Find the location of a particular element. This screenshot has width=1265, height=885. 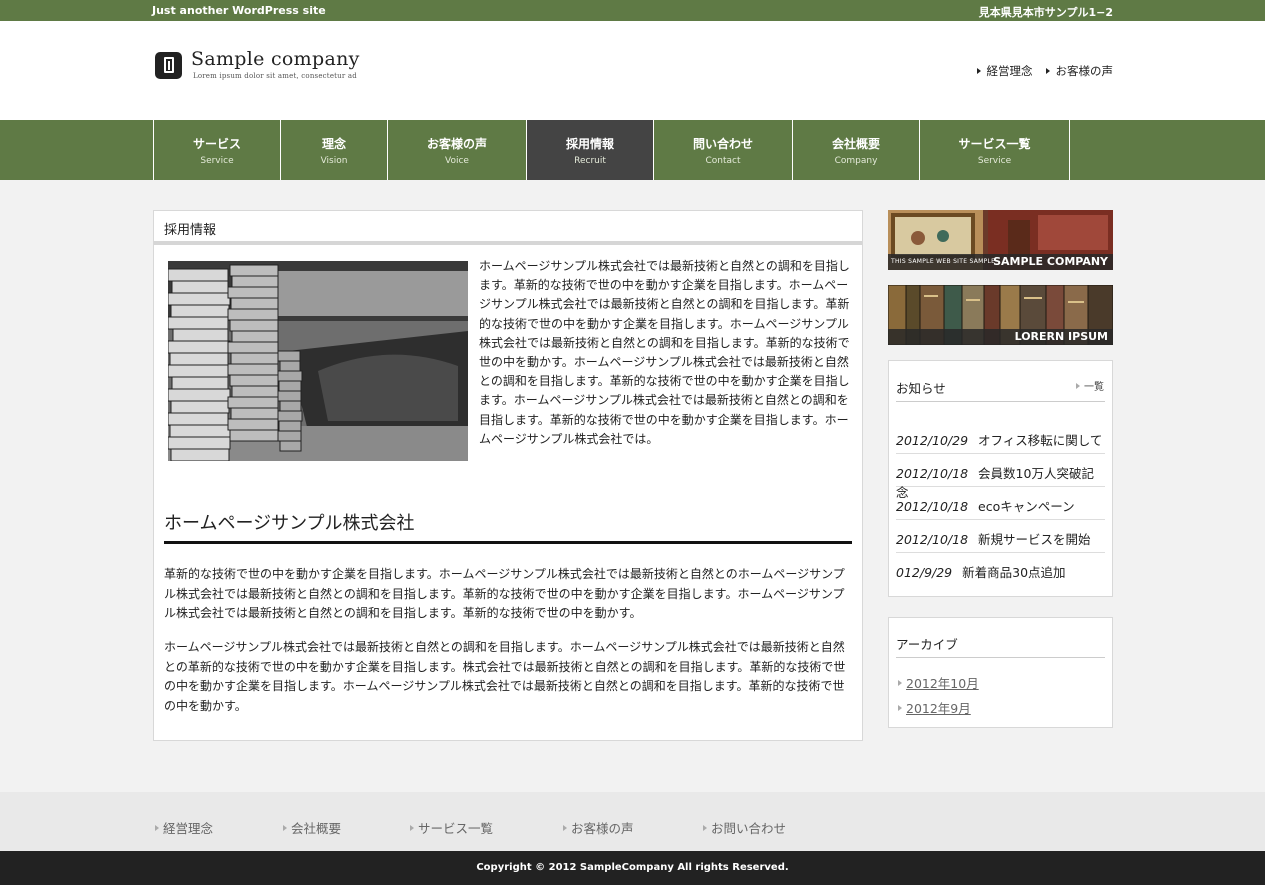

news-more-link: 一覧 is located at coordinates (1090, 385).